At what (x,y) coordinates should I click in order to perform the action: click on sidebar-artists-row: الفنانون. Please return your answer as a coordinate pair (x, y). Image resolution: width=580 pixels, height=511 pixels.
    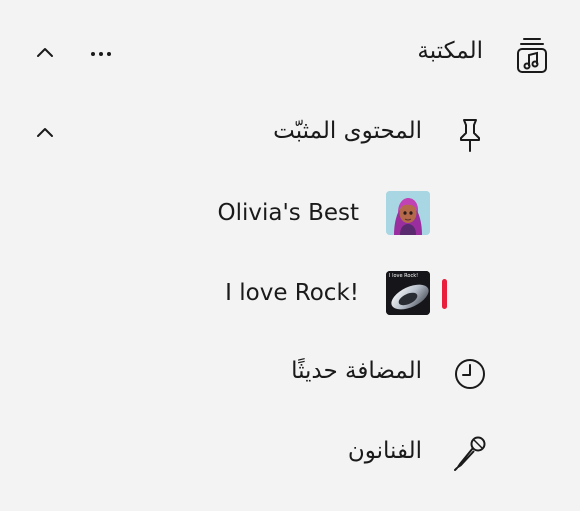
    Looking at the image, I should click on (290, 453).